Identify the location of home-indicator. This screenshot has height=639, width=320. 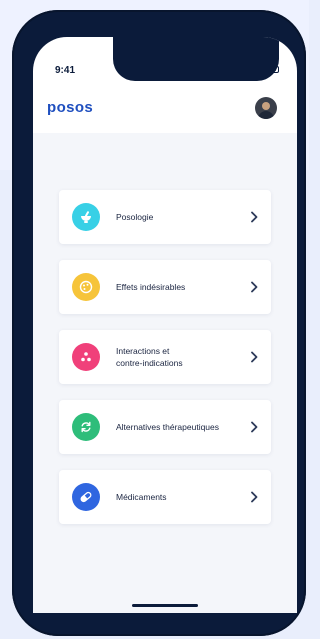
(165, 605).